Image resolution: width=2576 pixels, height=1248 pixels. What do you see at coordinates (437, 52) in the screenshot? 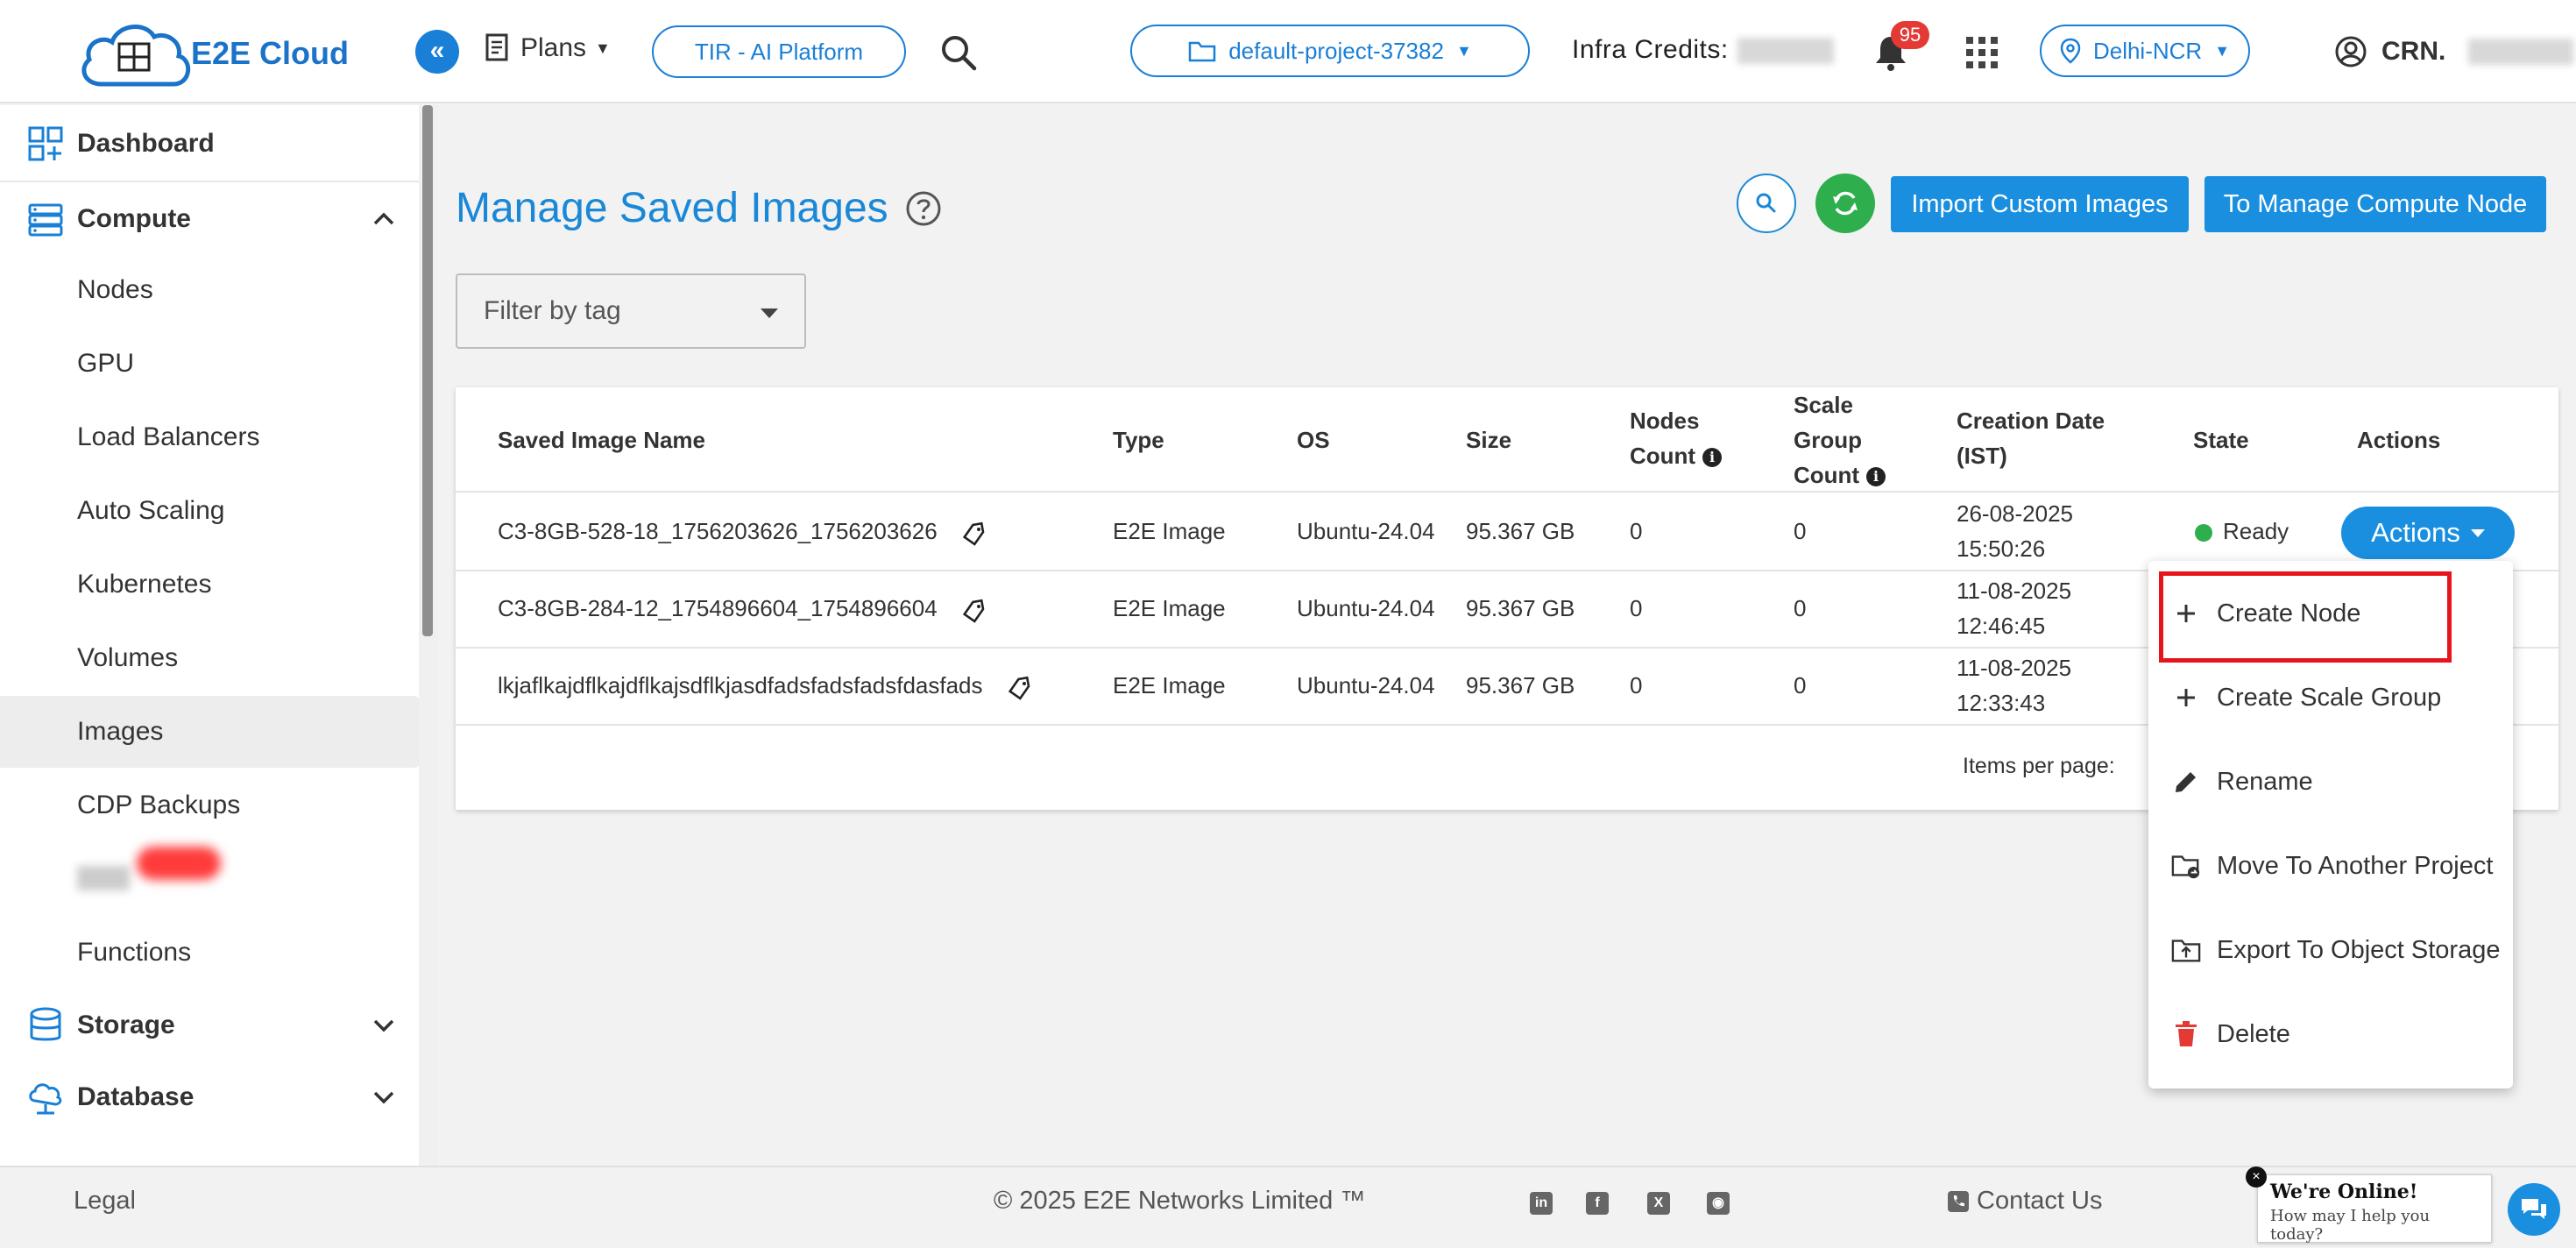
I see `collapse-sidebar-button: «` at bounding box center [437, 52].